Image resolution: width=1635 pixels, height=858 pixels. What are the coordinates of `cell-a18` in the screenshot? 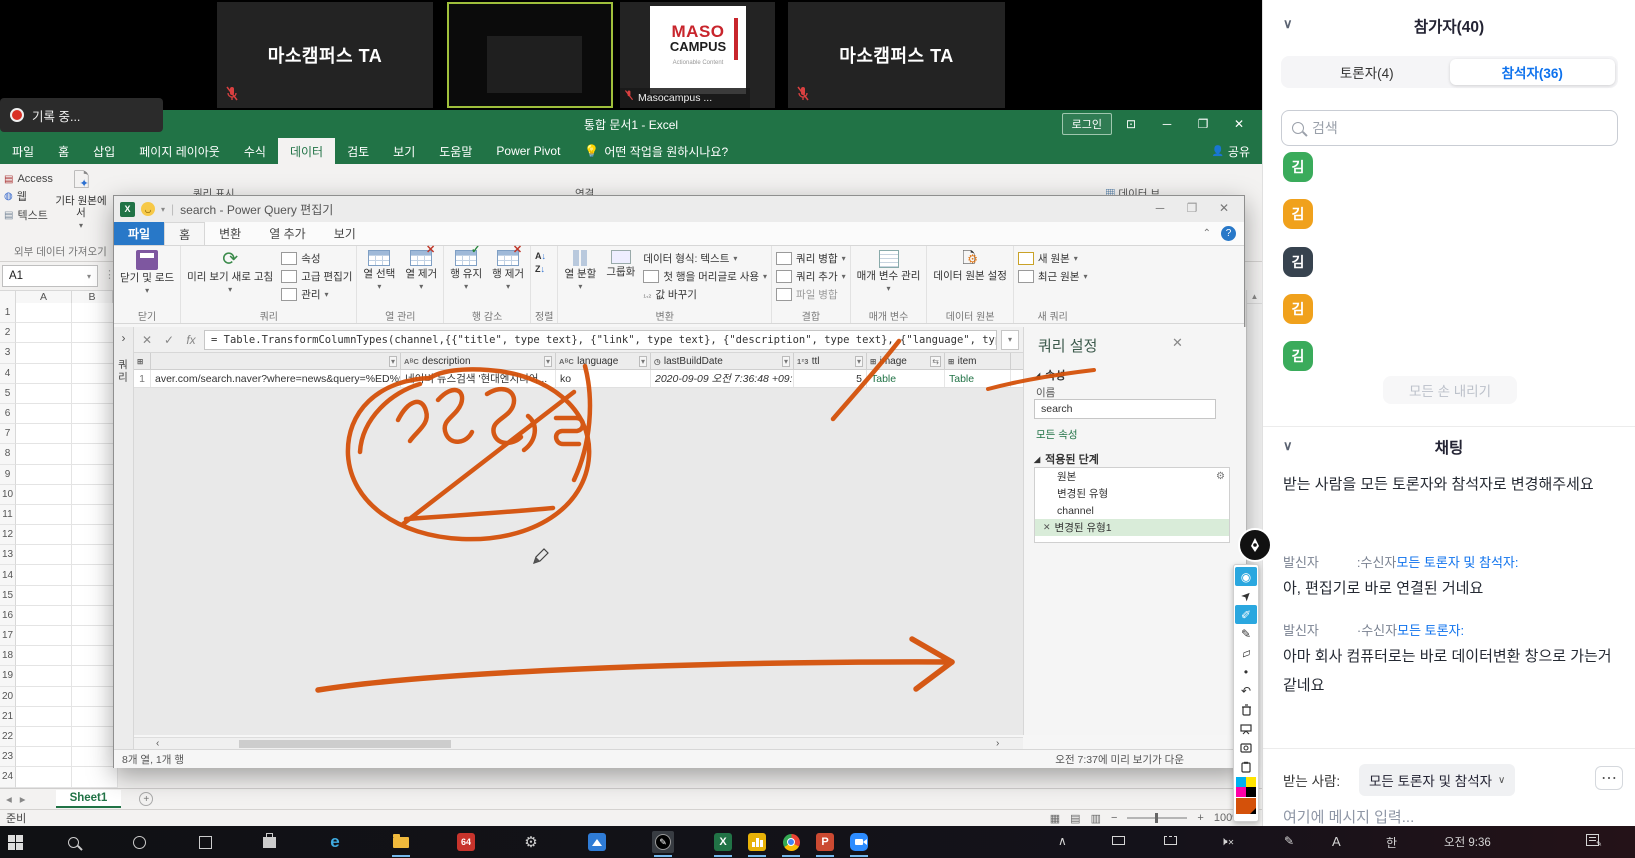 It's located at (44, 656).